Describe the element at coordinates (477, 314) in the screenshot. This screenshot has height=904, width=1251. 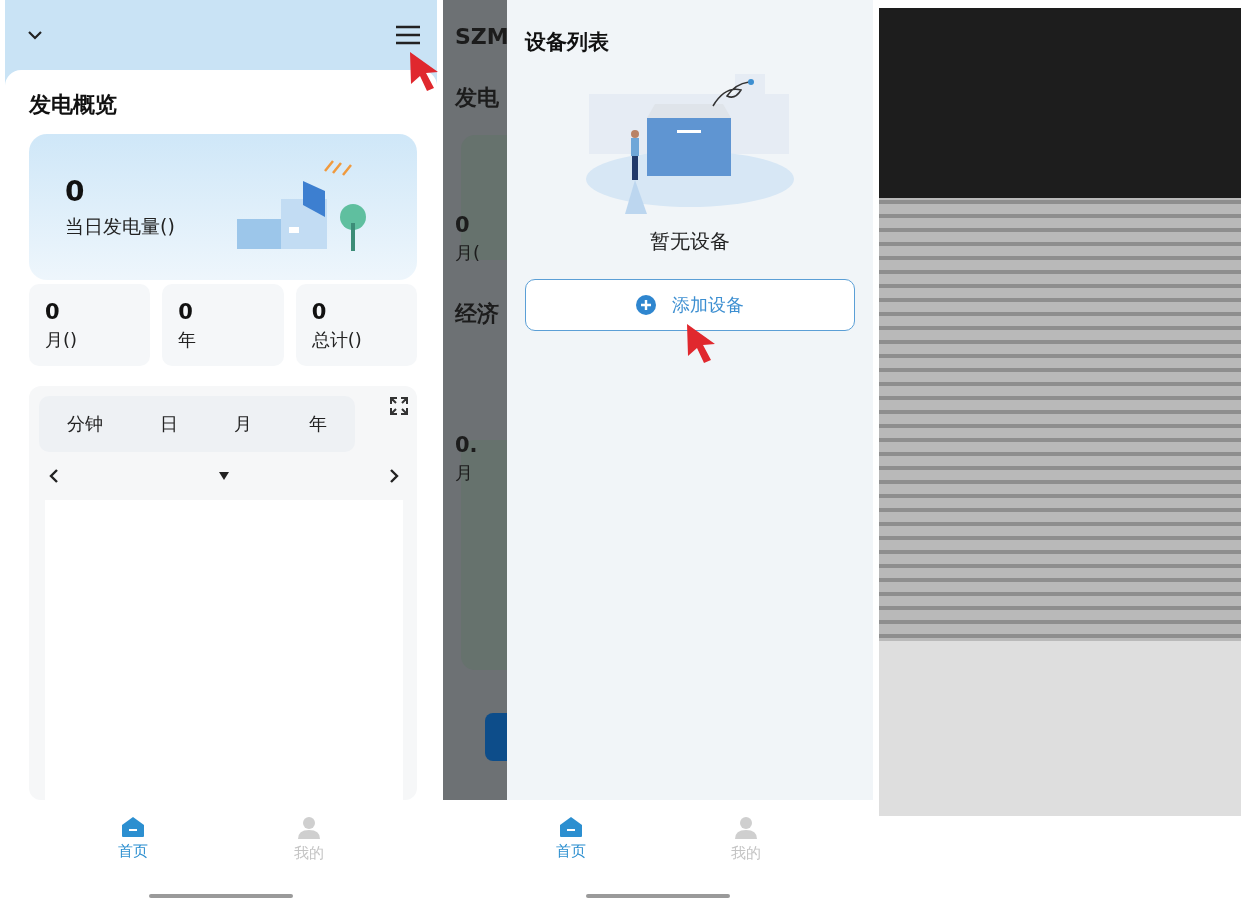
I see `background-text: 经济` at that location.